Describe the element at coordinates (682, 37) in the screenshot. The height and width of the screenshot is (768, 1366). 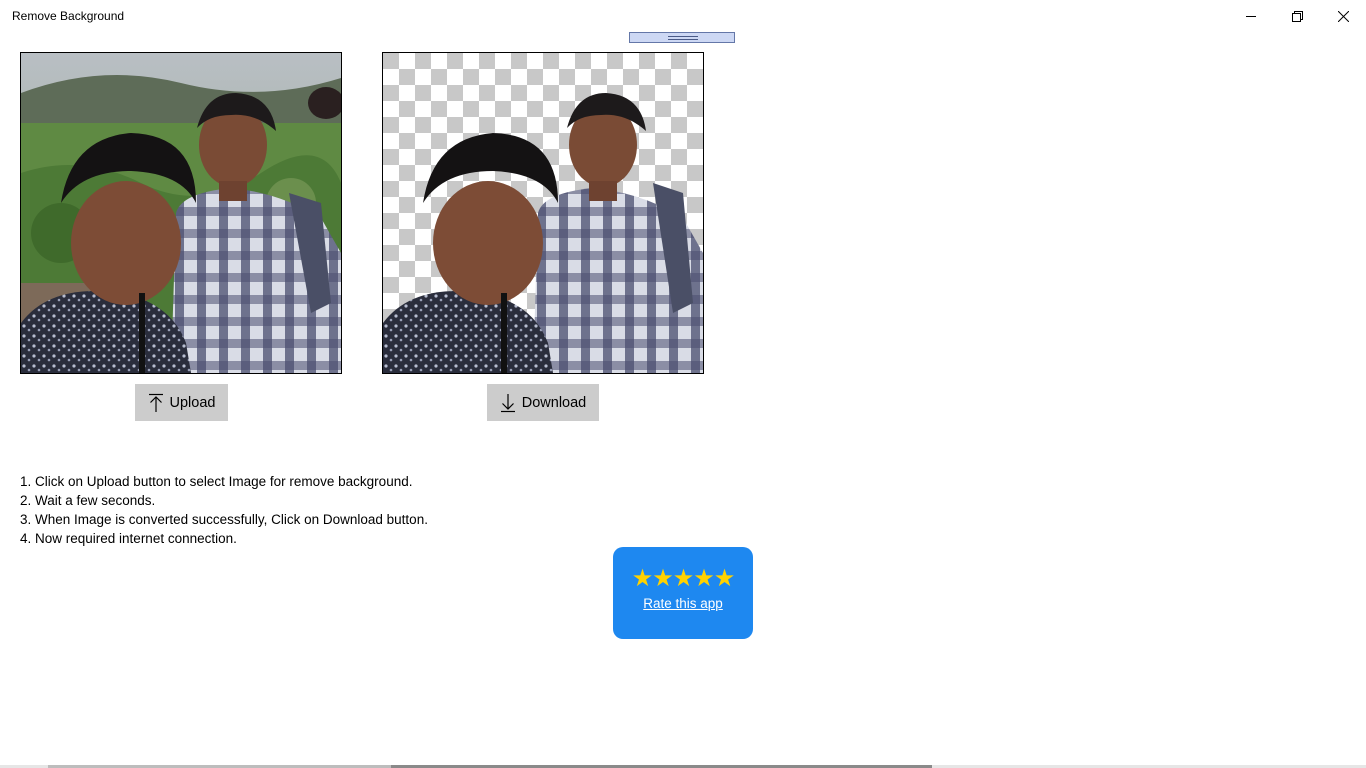
I see `drag-handle` at that location.